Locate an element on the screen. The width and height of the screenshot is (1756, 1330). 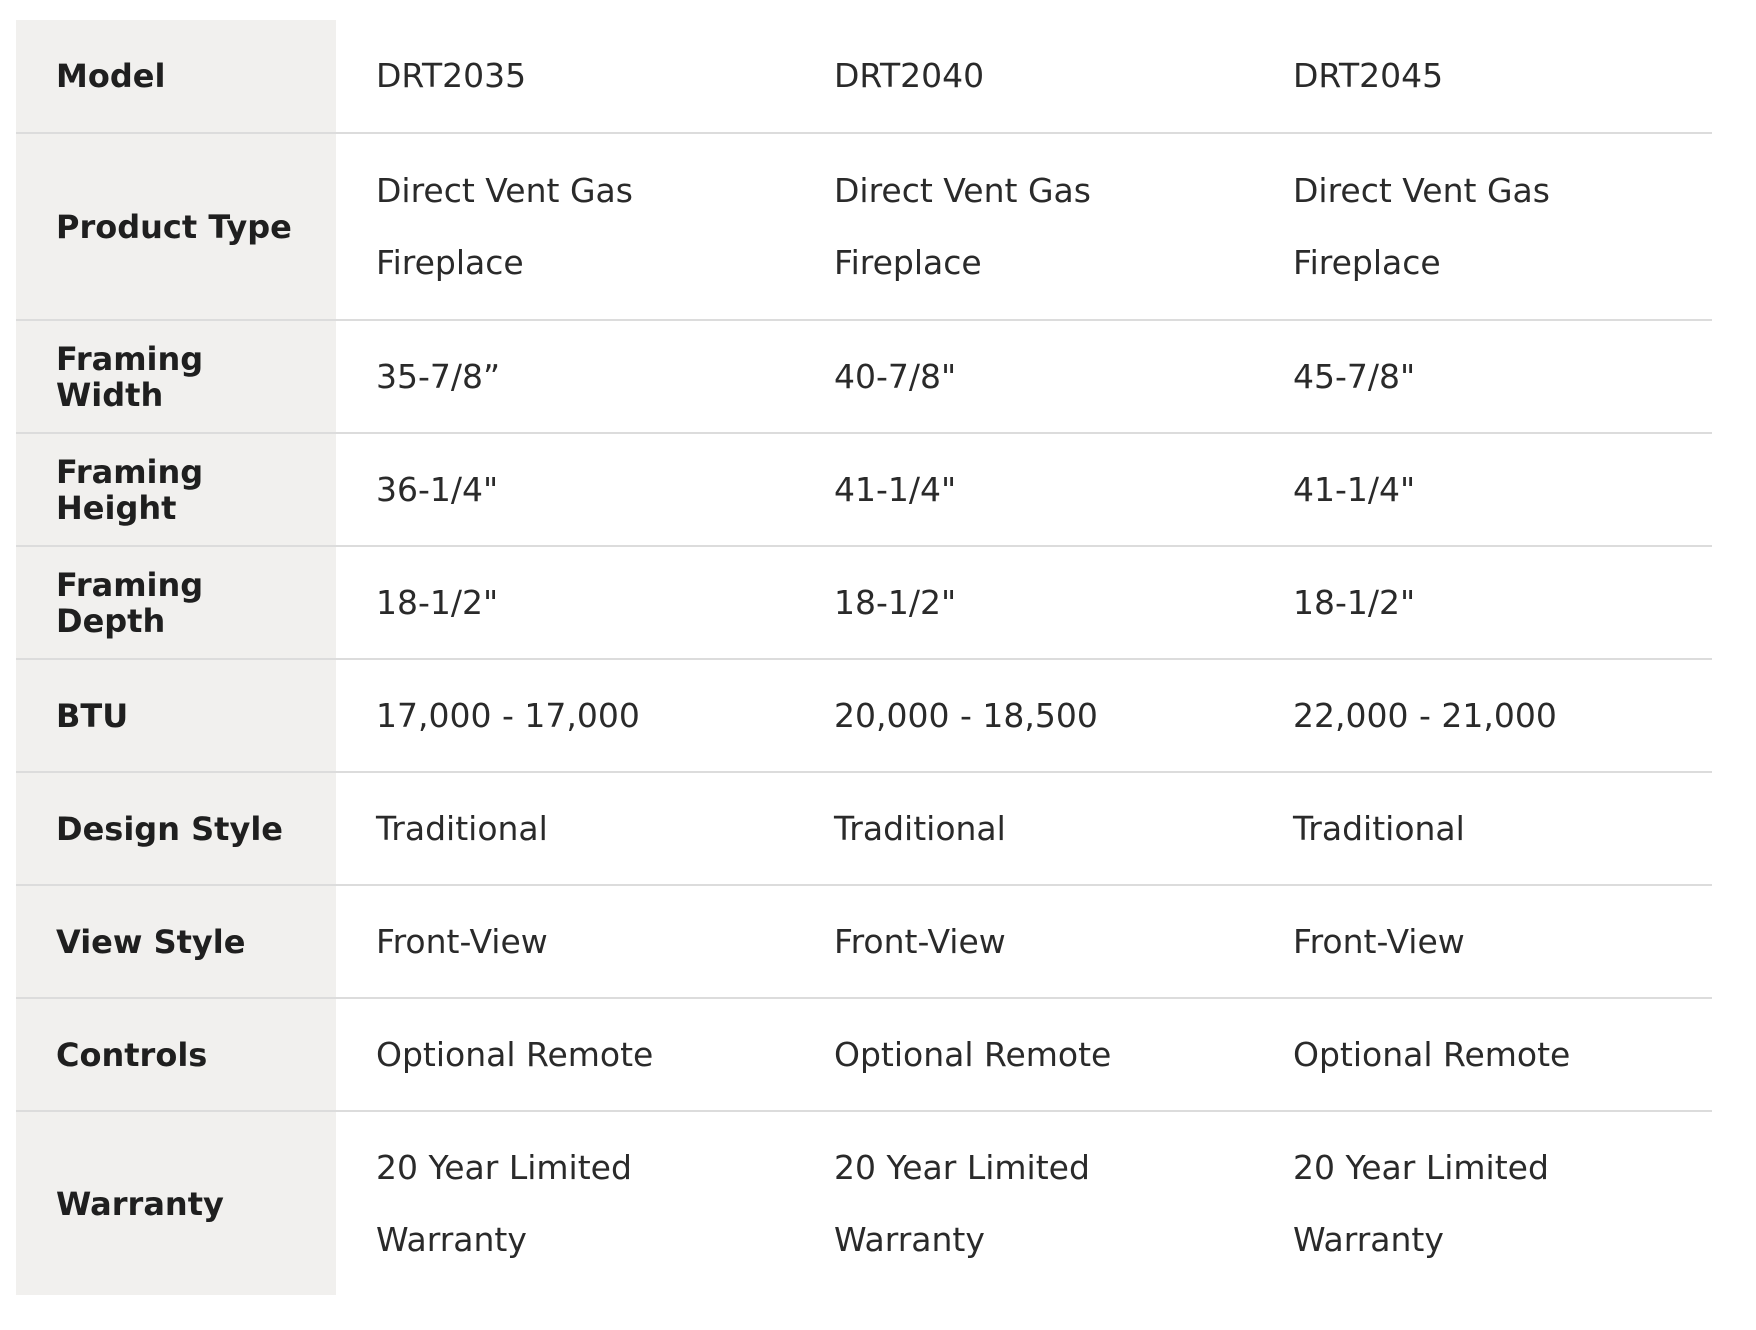
row-label: BTU is located at coordinates (176, 716).